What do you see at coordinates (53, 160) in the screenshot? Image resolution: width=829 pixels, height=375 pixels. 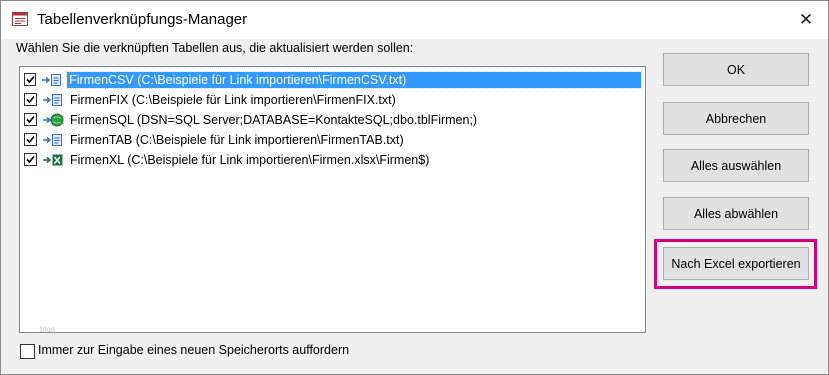 I see `excel-link-icon` at bounding box center [53, 160].